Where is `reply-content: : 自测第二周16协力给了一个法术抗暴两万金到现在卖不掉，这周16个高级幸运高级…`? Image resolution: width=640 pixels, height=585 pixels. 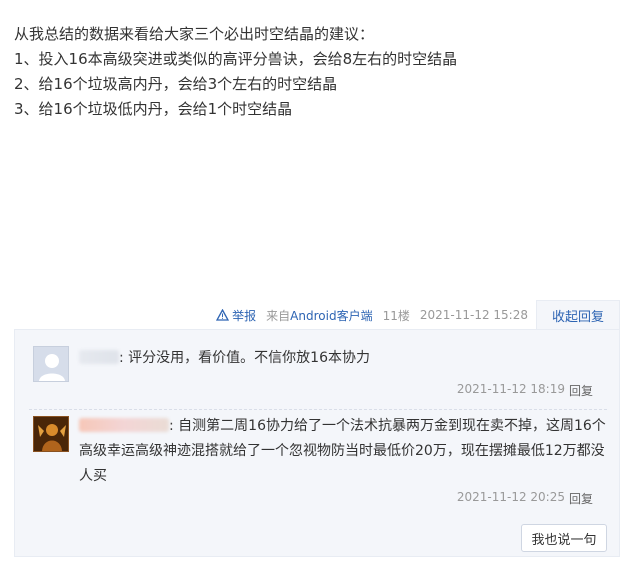
reply-content: : 自测第二周16协力给了一个法术抗暴两万金到现在卖不掉，这周16个高级幸运高级… is located at coordinates (343, 451).